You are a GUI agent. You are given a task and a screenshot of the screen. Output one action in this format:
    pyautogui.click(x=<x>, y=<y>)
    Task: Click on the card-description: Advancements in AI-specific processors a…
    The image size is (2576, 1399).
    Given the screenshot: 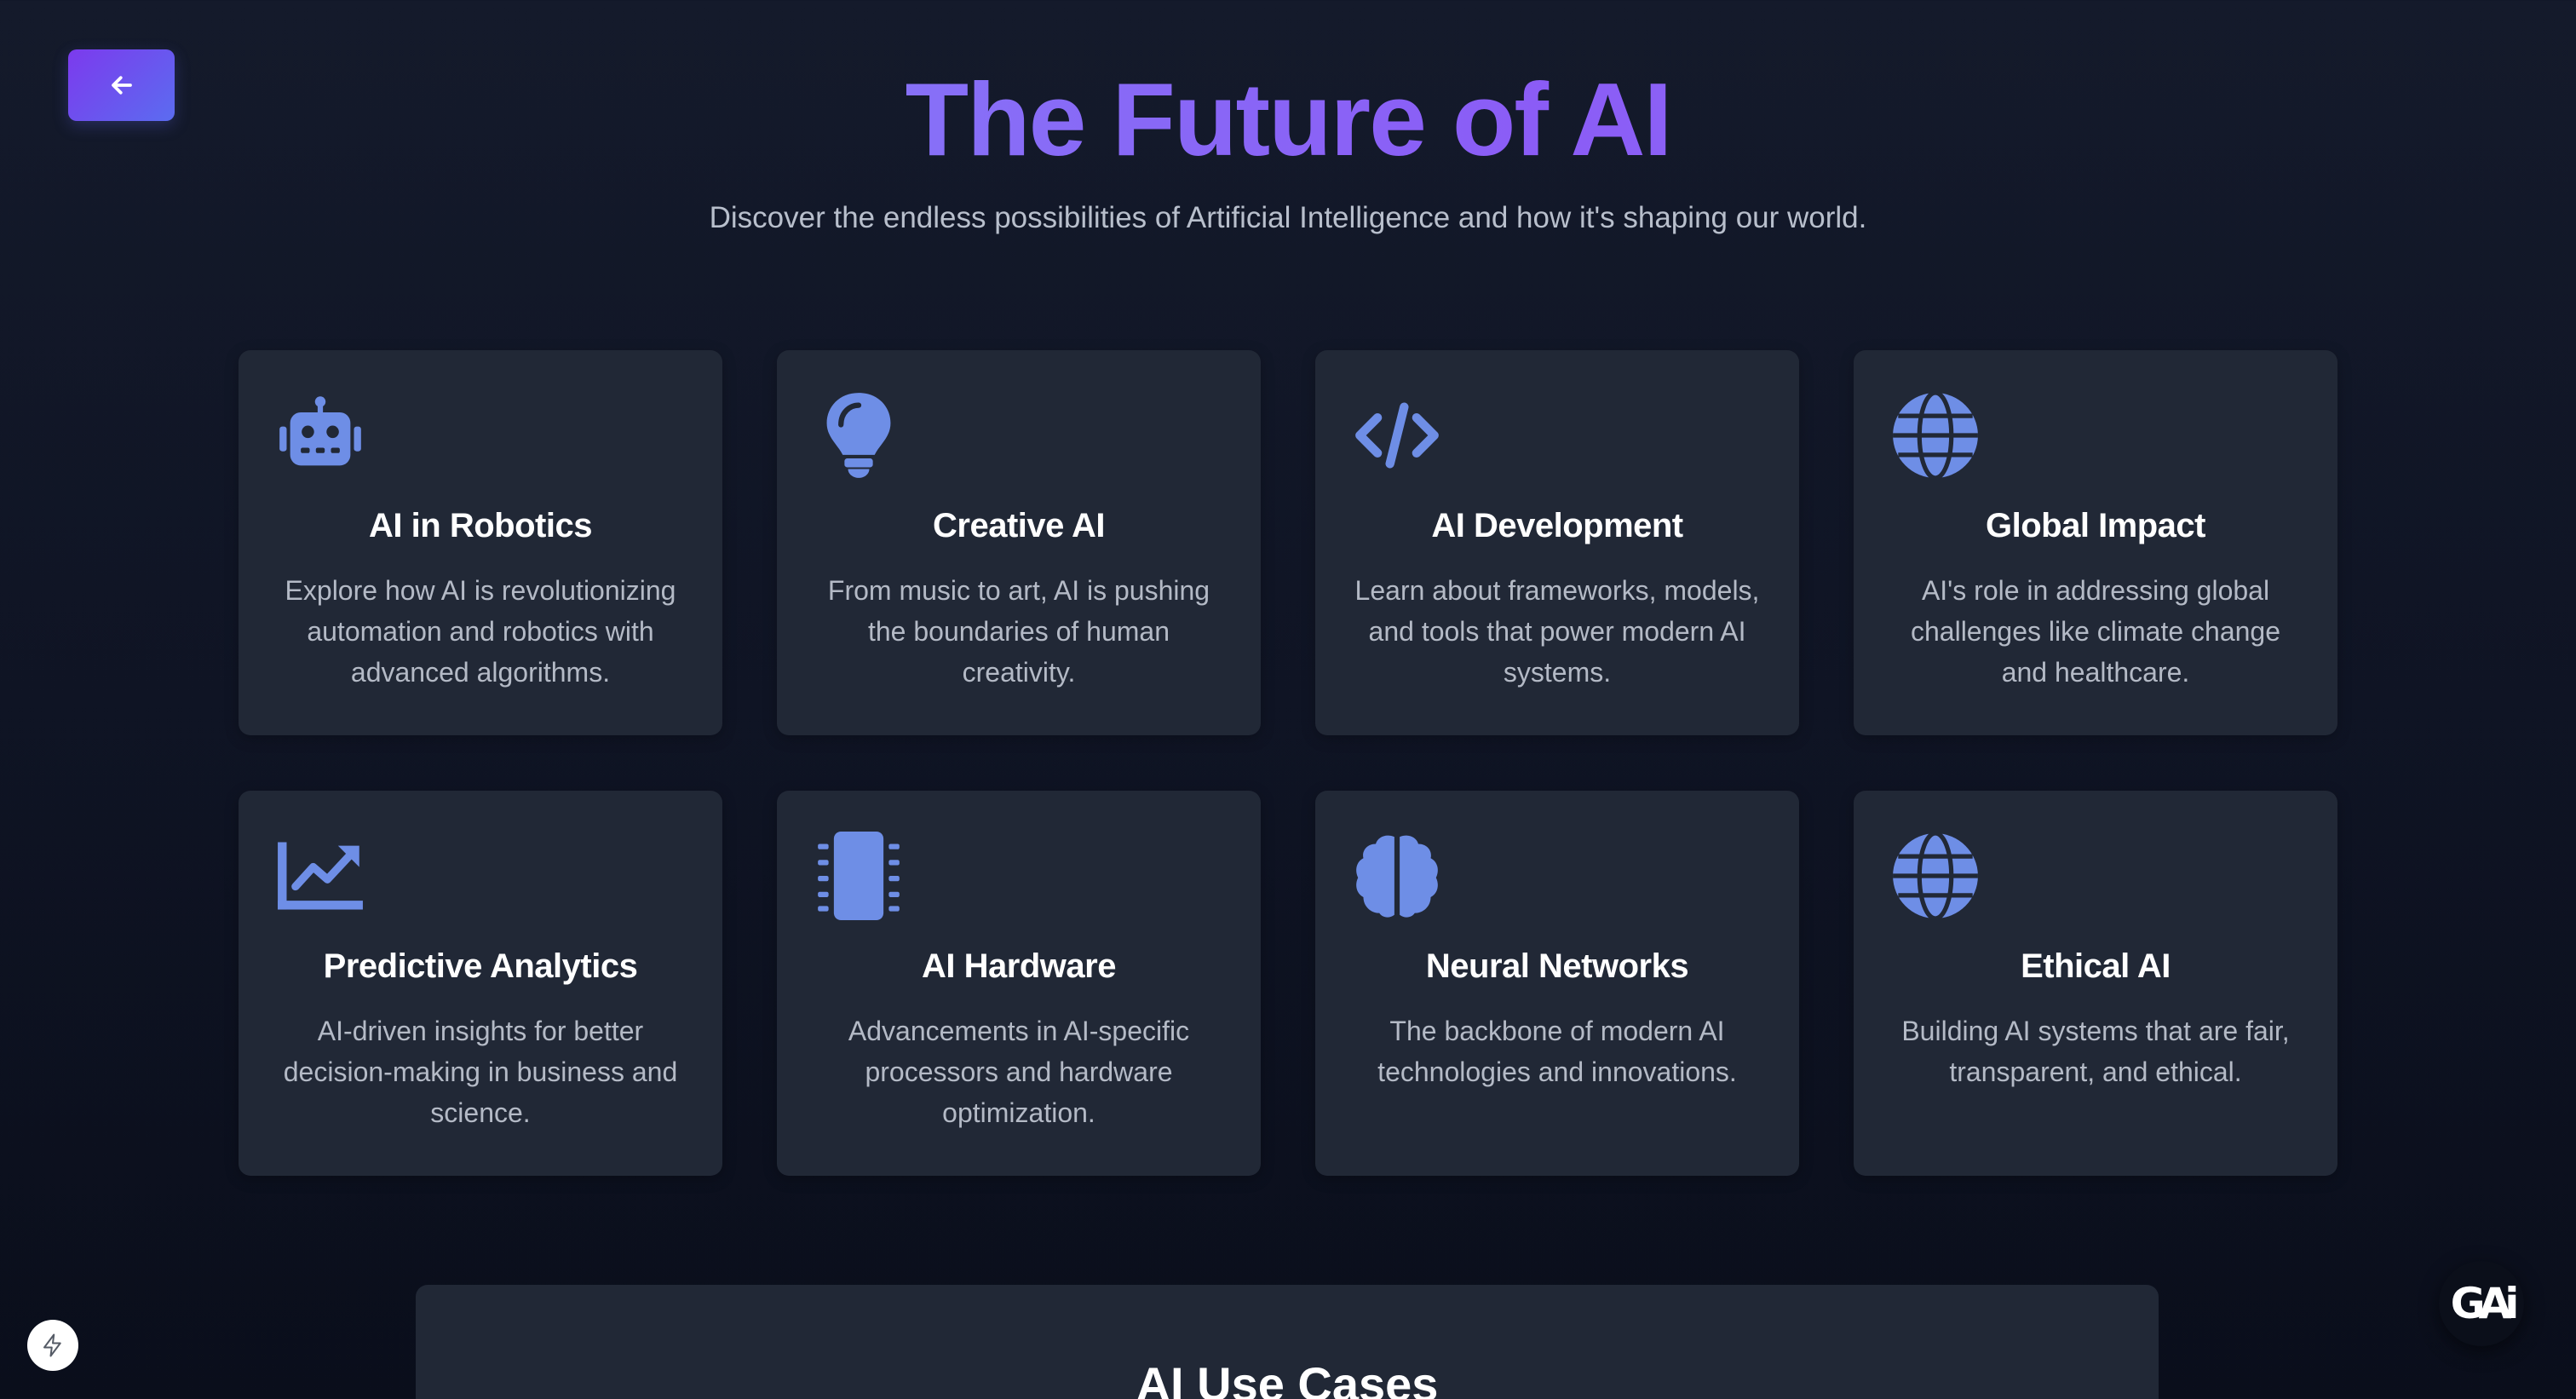 What is the action you would take?
    pyautogui.click(x=1019, y=1072)
    